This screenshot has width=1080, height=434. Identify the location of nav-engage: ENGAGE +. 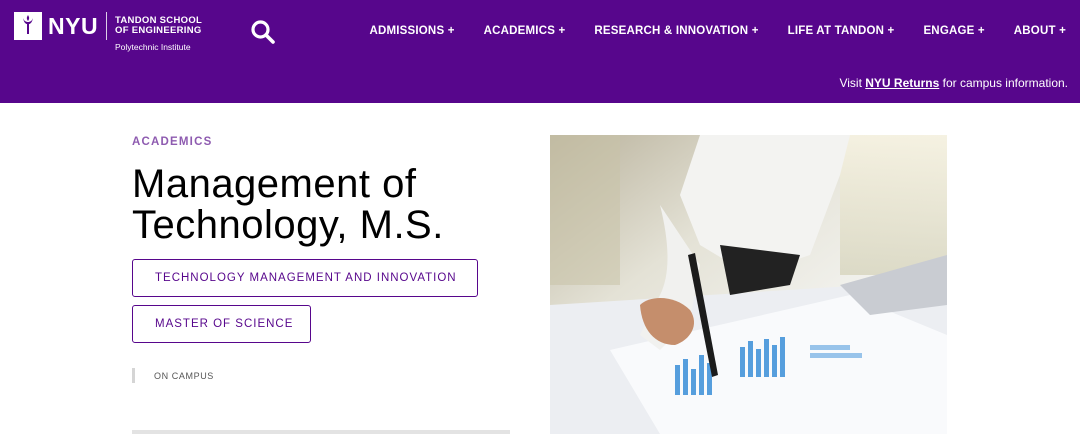
(953, 31).